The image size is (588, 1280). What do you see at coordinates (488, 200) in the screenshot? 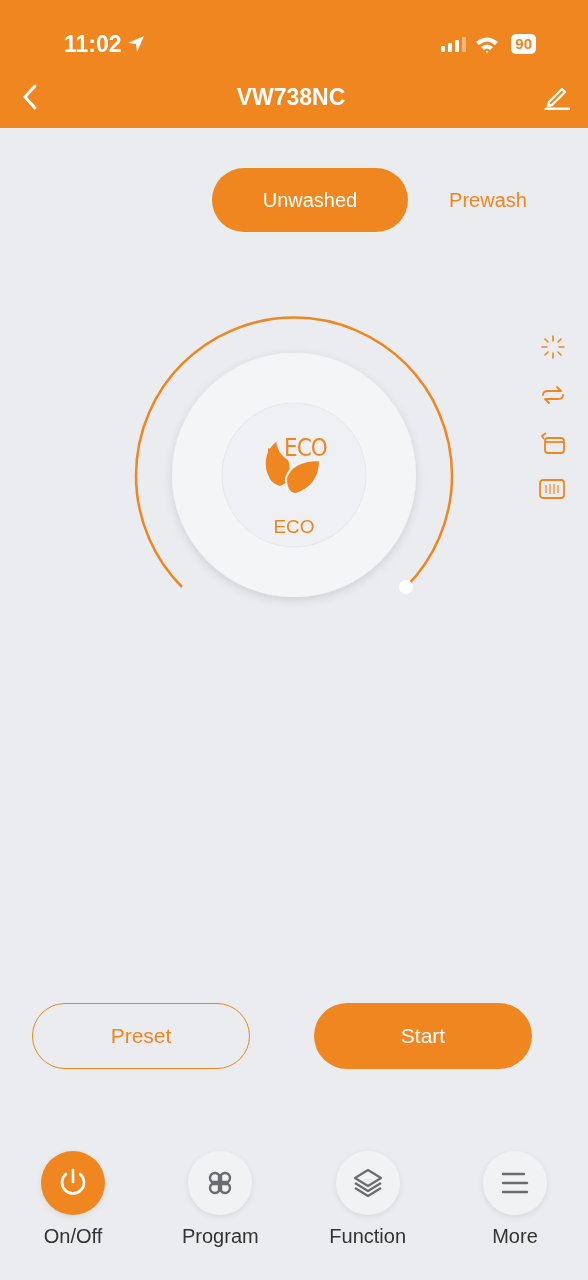
I see `mode-tab: Prewash` at bounding box center [488, 200].